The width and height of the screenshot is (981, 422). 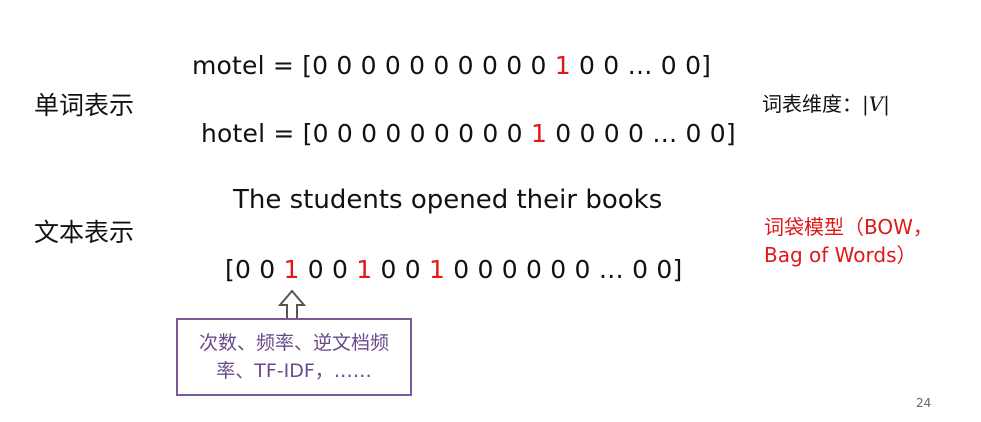 What do you see at coordinates (364, 269) in the screenshot?
I see `bow-vector-one2: 1` at bounding box center [364, 269].